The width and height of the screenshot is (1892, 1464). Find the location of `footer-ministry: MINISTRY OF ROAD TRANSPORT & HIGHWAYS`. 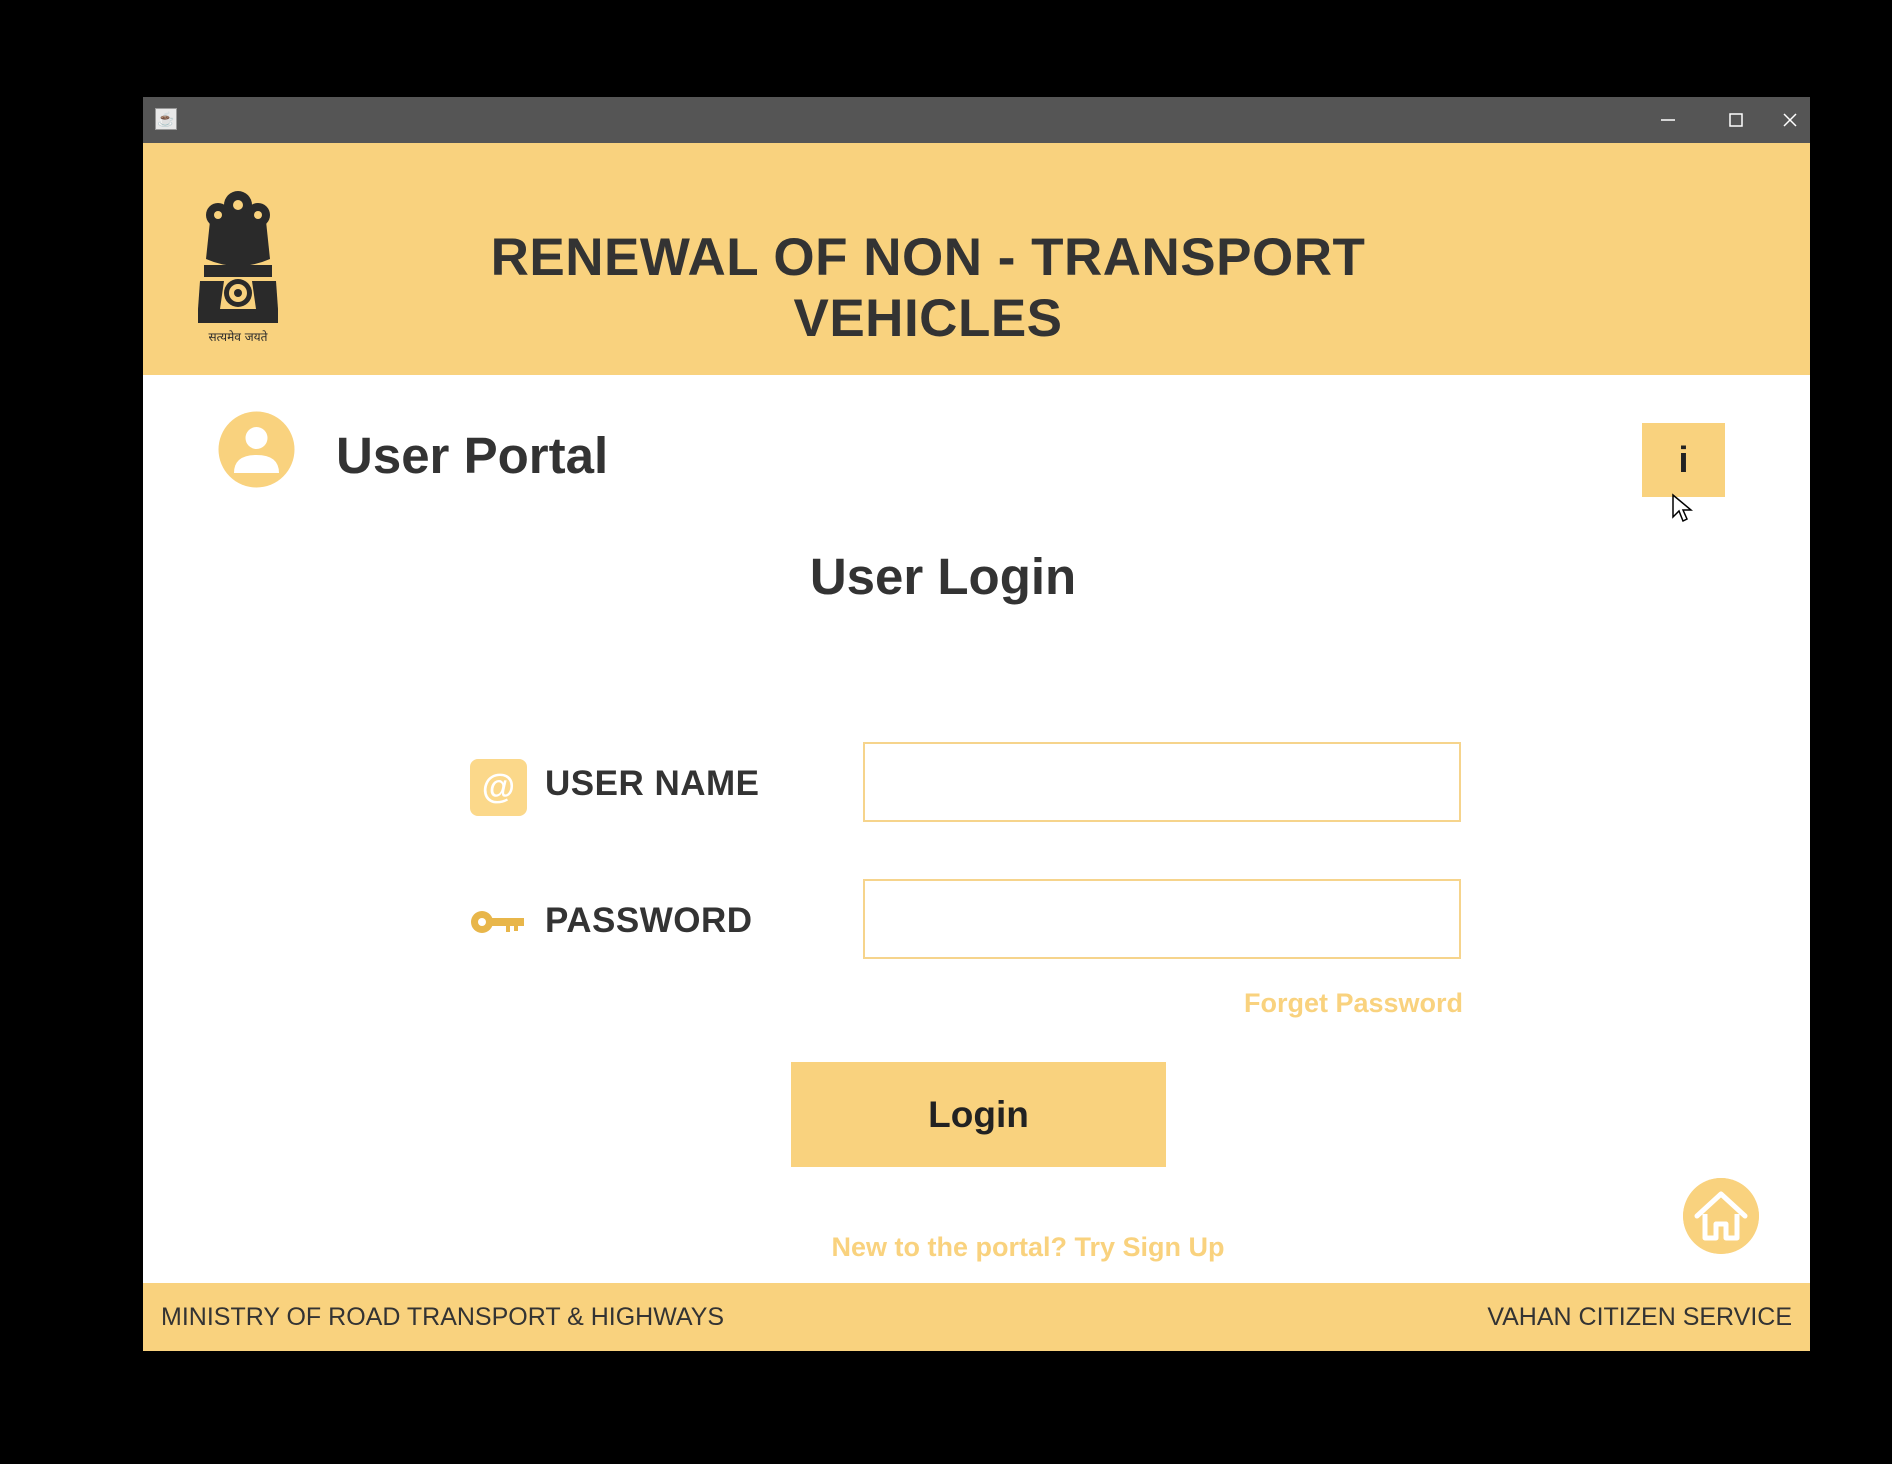

footer-ministry: MINISTRY OF ROAD TRANSPORT & HIGHWAYS is located at coordinates (443, 1317).